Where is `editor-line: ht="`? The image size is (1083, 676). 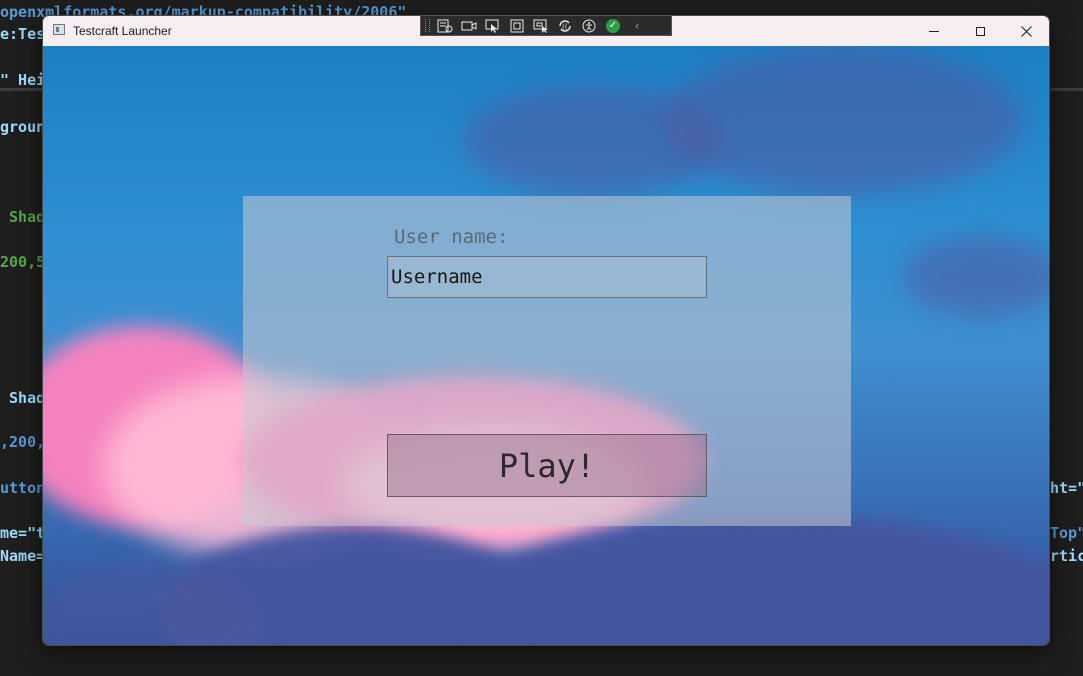
editor-line: ht=" is located at coordinates (1066, 488).